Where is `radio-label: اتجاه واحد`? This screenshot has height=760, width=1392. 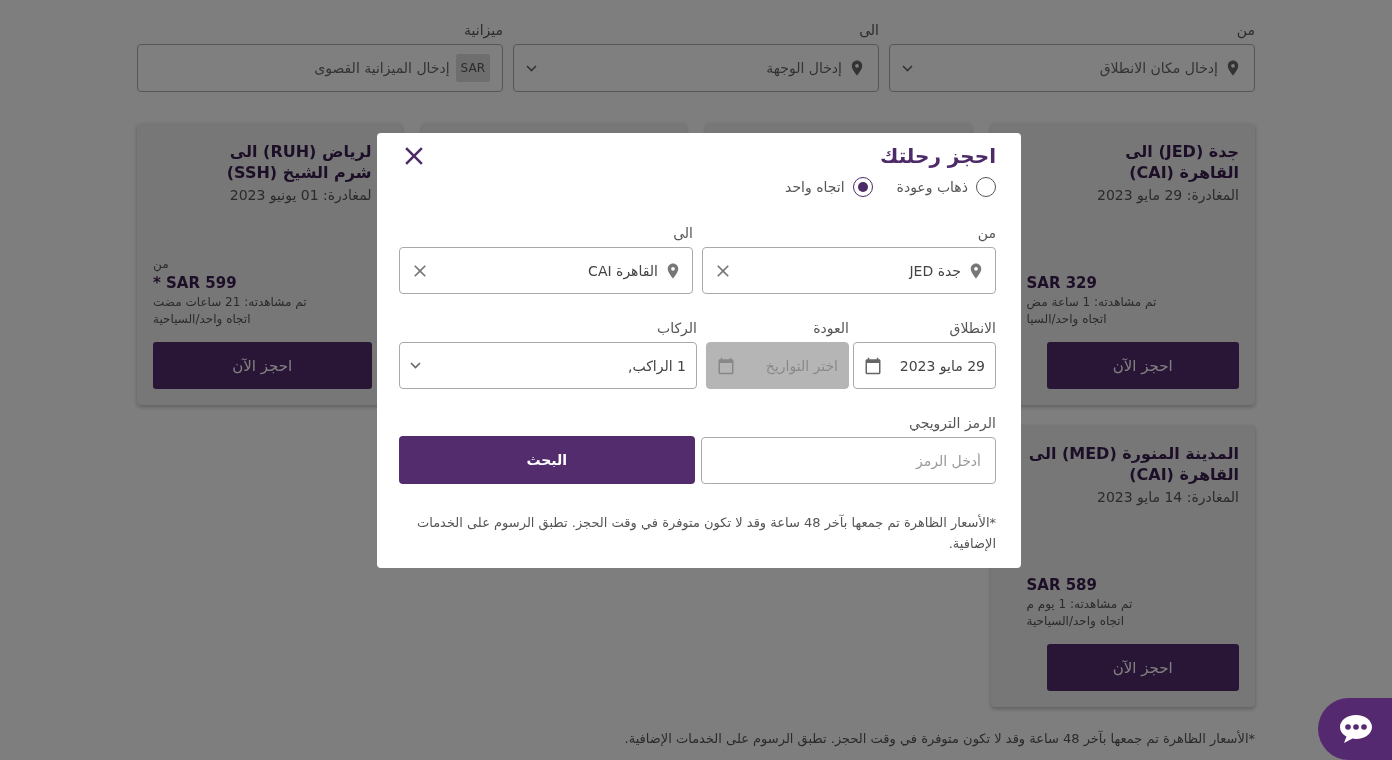 radio-label: اتجاه واحد is located at coordinates (815, 187).